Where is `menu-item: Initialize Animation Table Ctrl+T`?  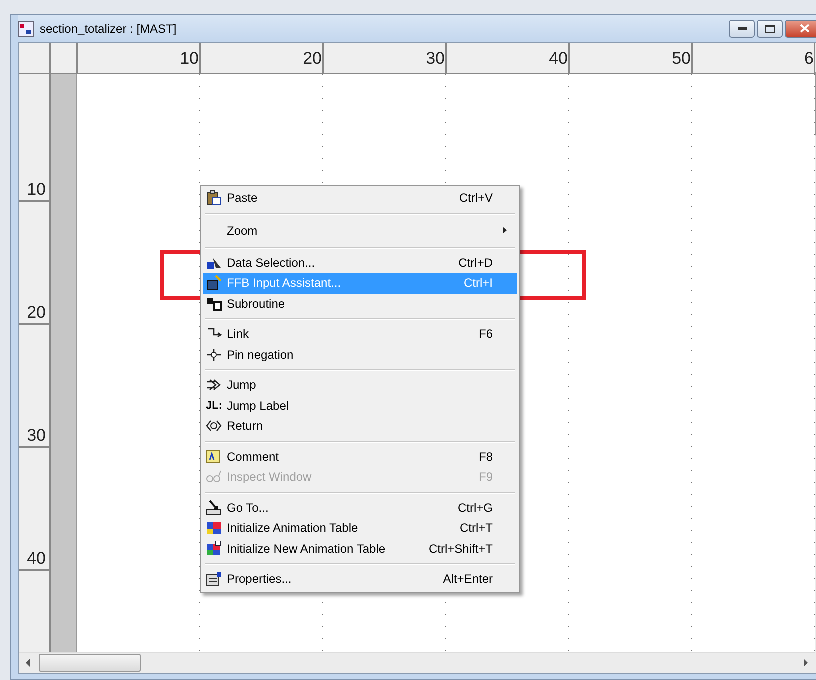 menu-item: Initialize Animation Table Ctrl+T is located at coordinates (360, 528).